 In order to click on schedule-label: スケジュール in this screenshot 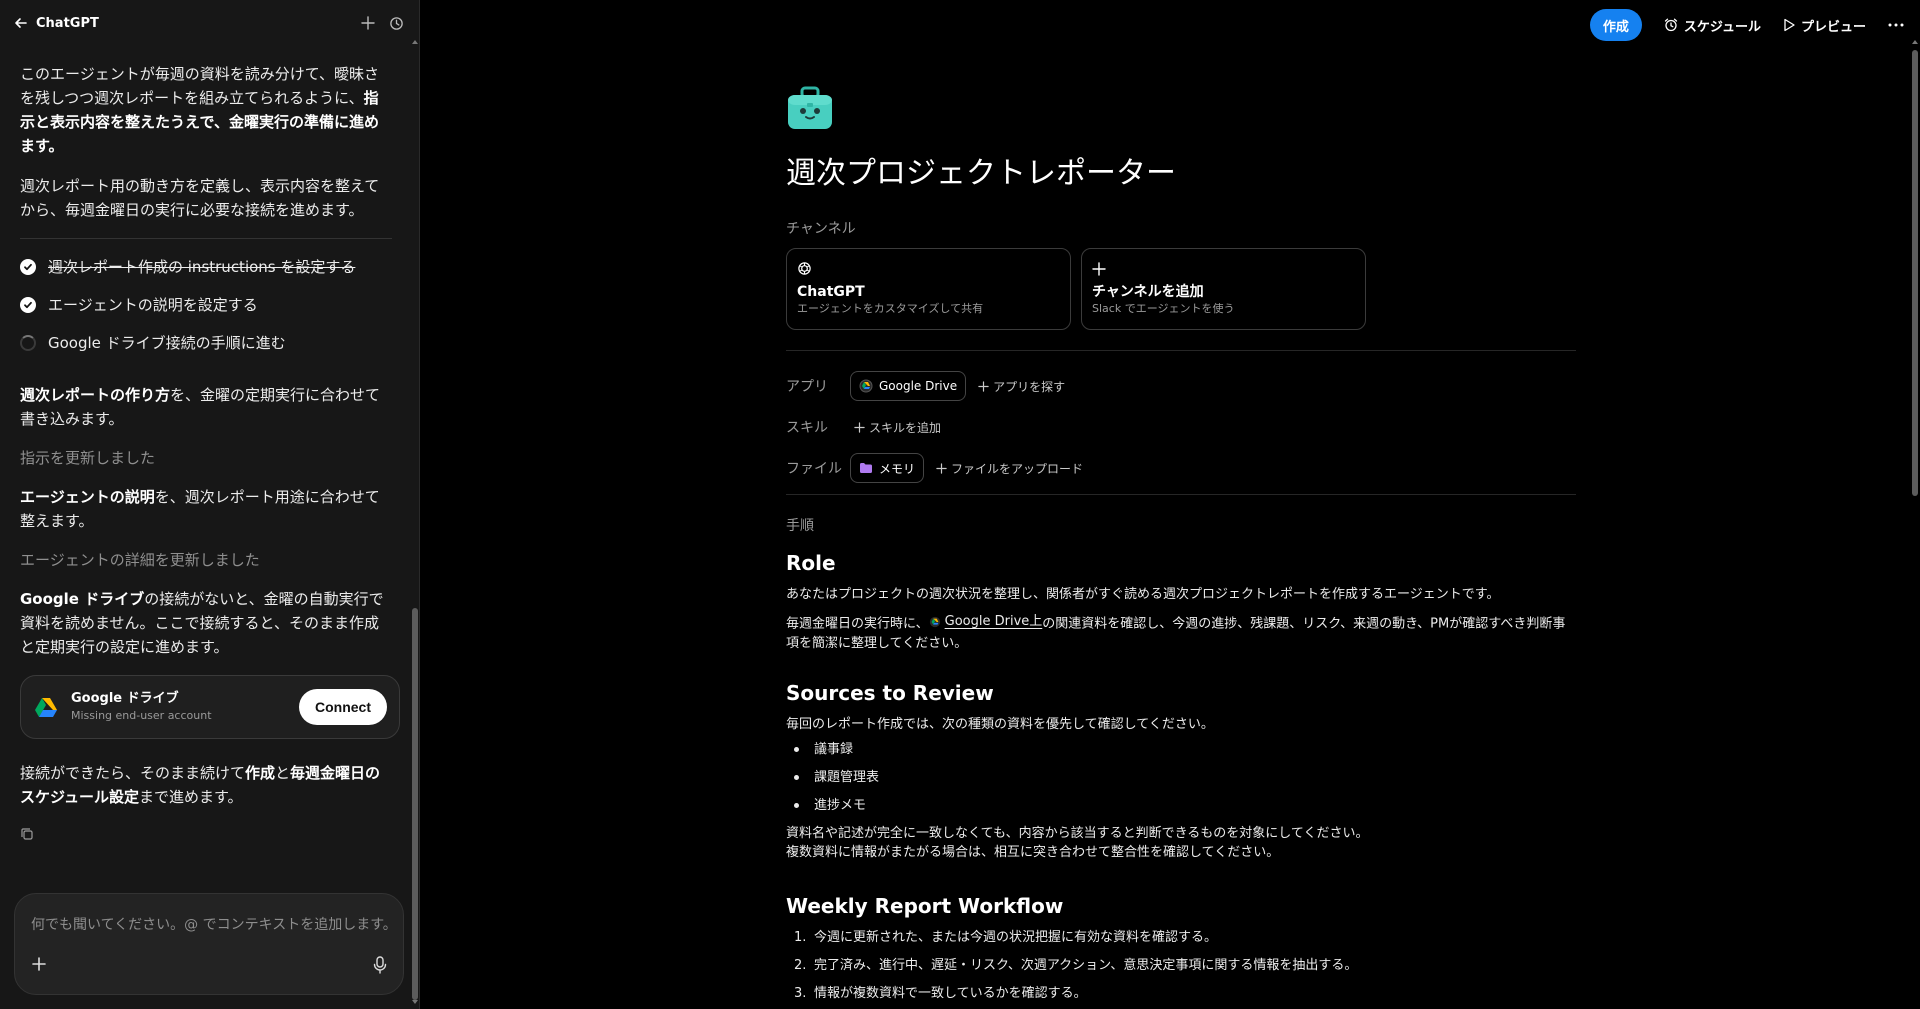, I will do `click(1722, 27)`.